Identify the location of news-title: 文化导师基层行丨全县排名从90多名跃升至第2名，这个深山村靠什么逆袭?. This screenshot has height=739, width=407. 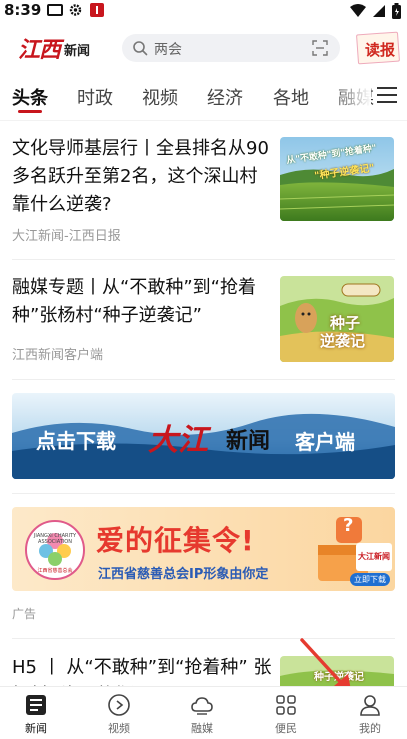
(143, 177).